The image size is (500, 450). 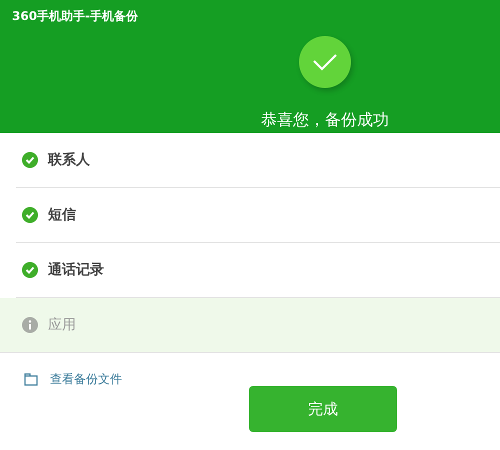 I want to click on backup-item-label: 短信, so click(x=62, y=215).